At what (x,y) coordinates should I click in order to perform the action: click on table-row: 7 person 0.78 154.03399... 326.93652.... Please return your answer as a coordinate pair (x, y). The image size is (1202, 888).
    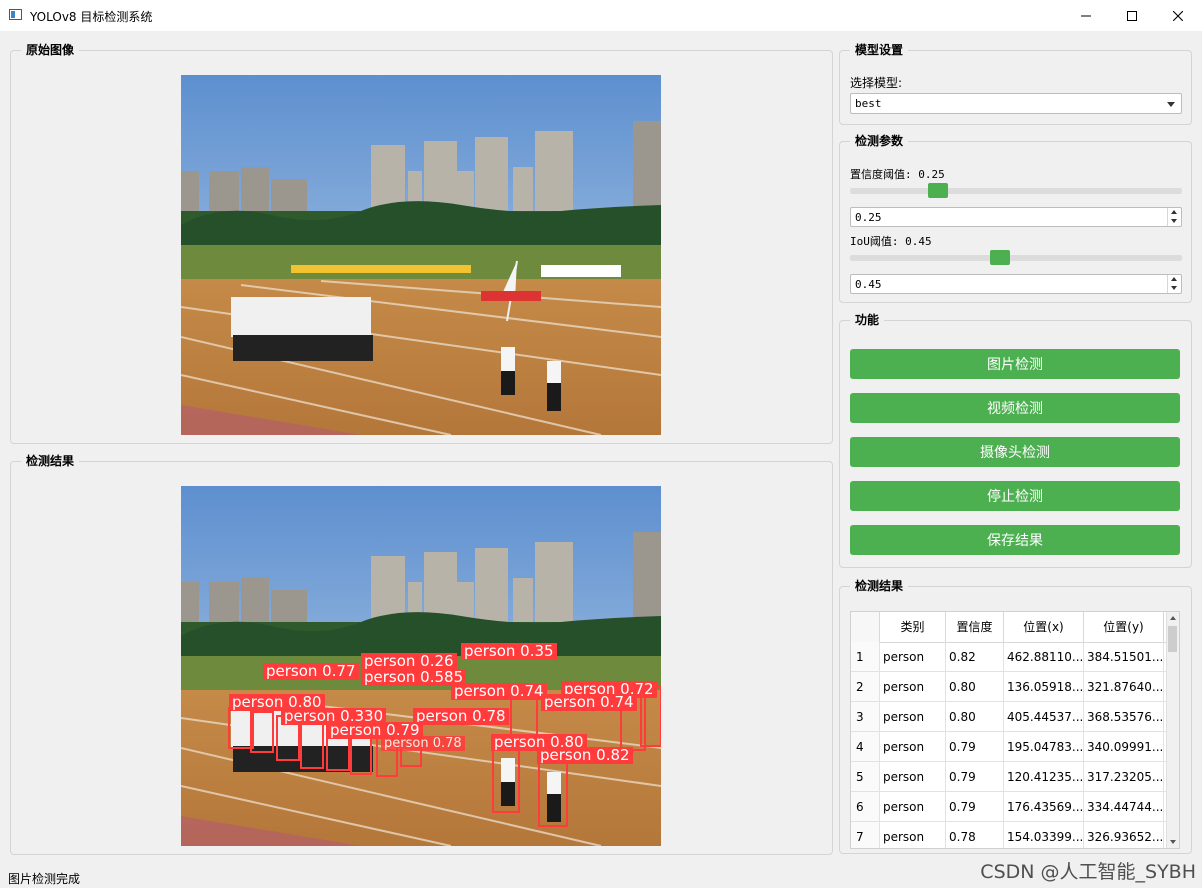
    Looking at the image, I should click on (1010, 835).